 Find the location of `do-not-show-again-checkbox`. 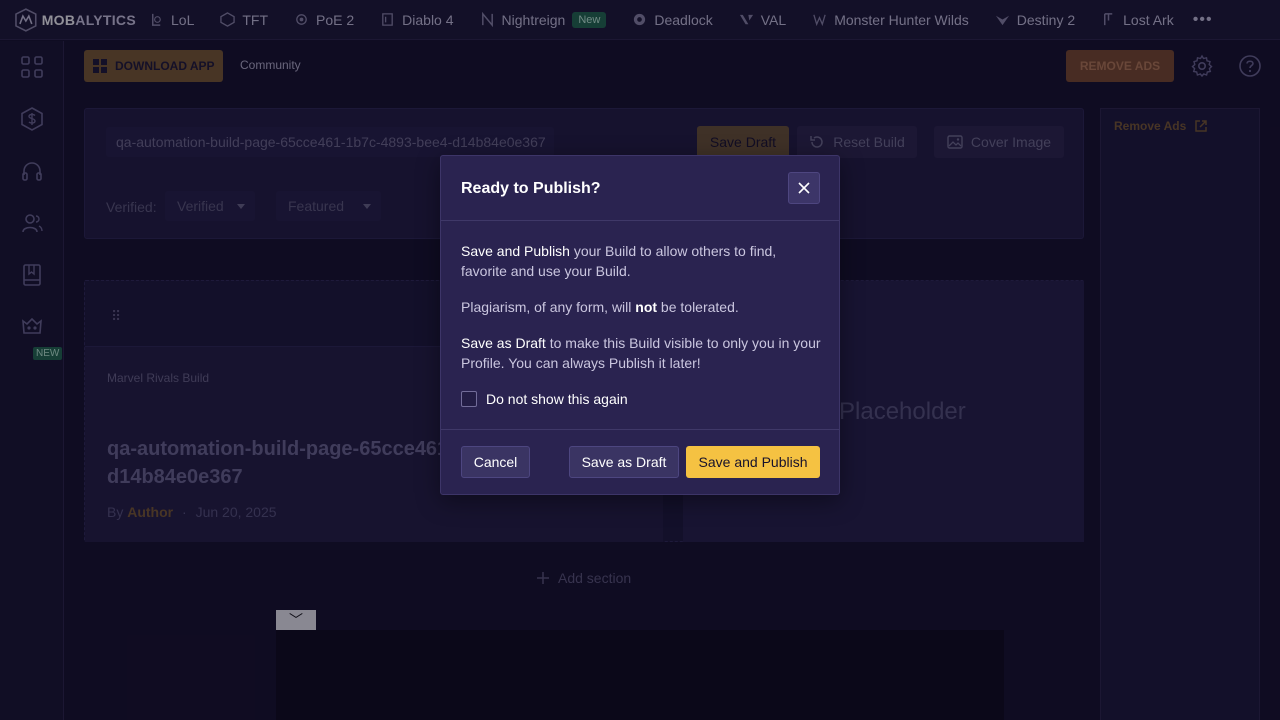

do-not-show-again-checkbox is located at coordinates (469, 399).